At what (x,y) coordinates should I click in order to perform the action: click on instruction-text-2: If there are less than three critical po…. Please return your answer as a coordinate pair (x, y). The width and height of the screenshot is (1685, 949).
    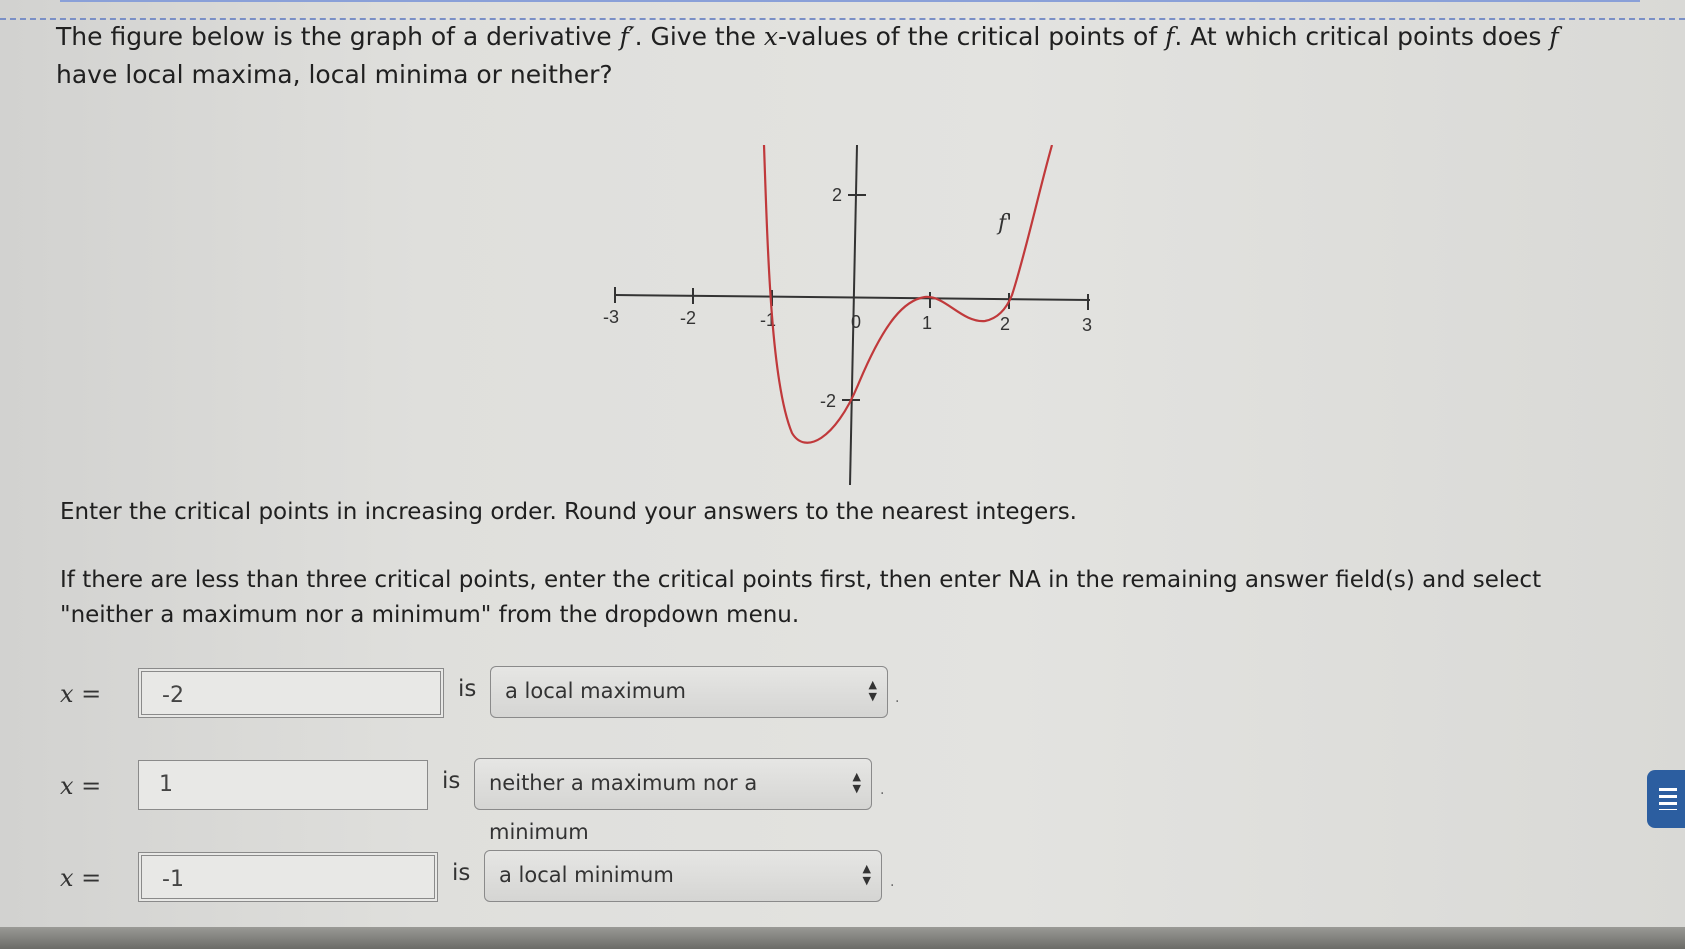
    Looking at the image, I should click on (801, 597).